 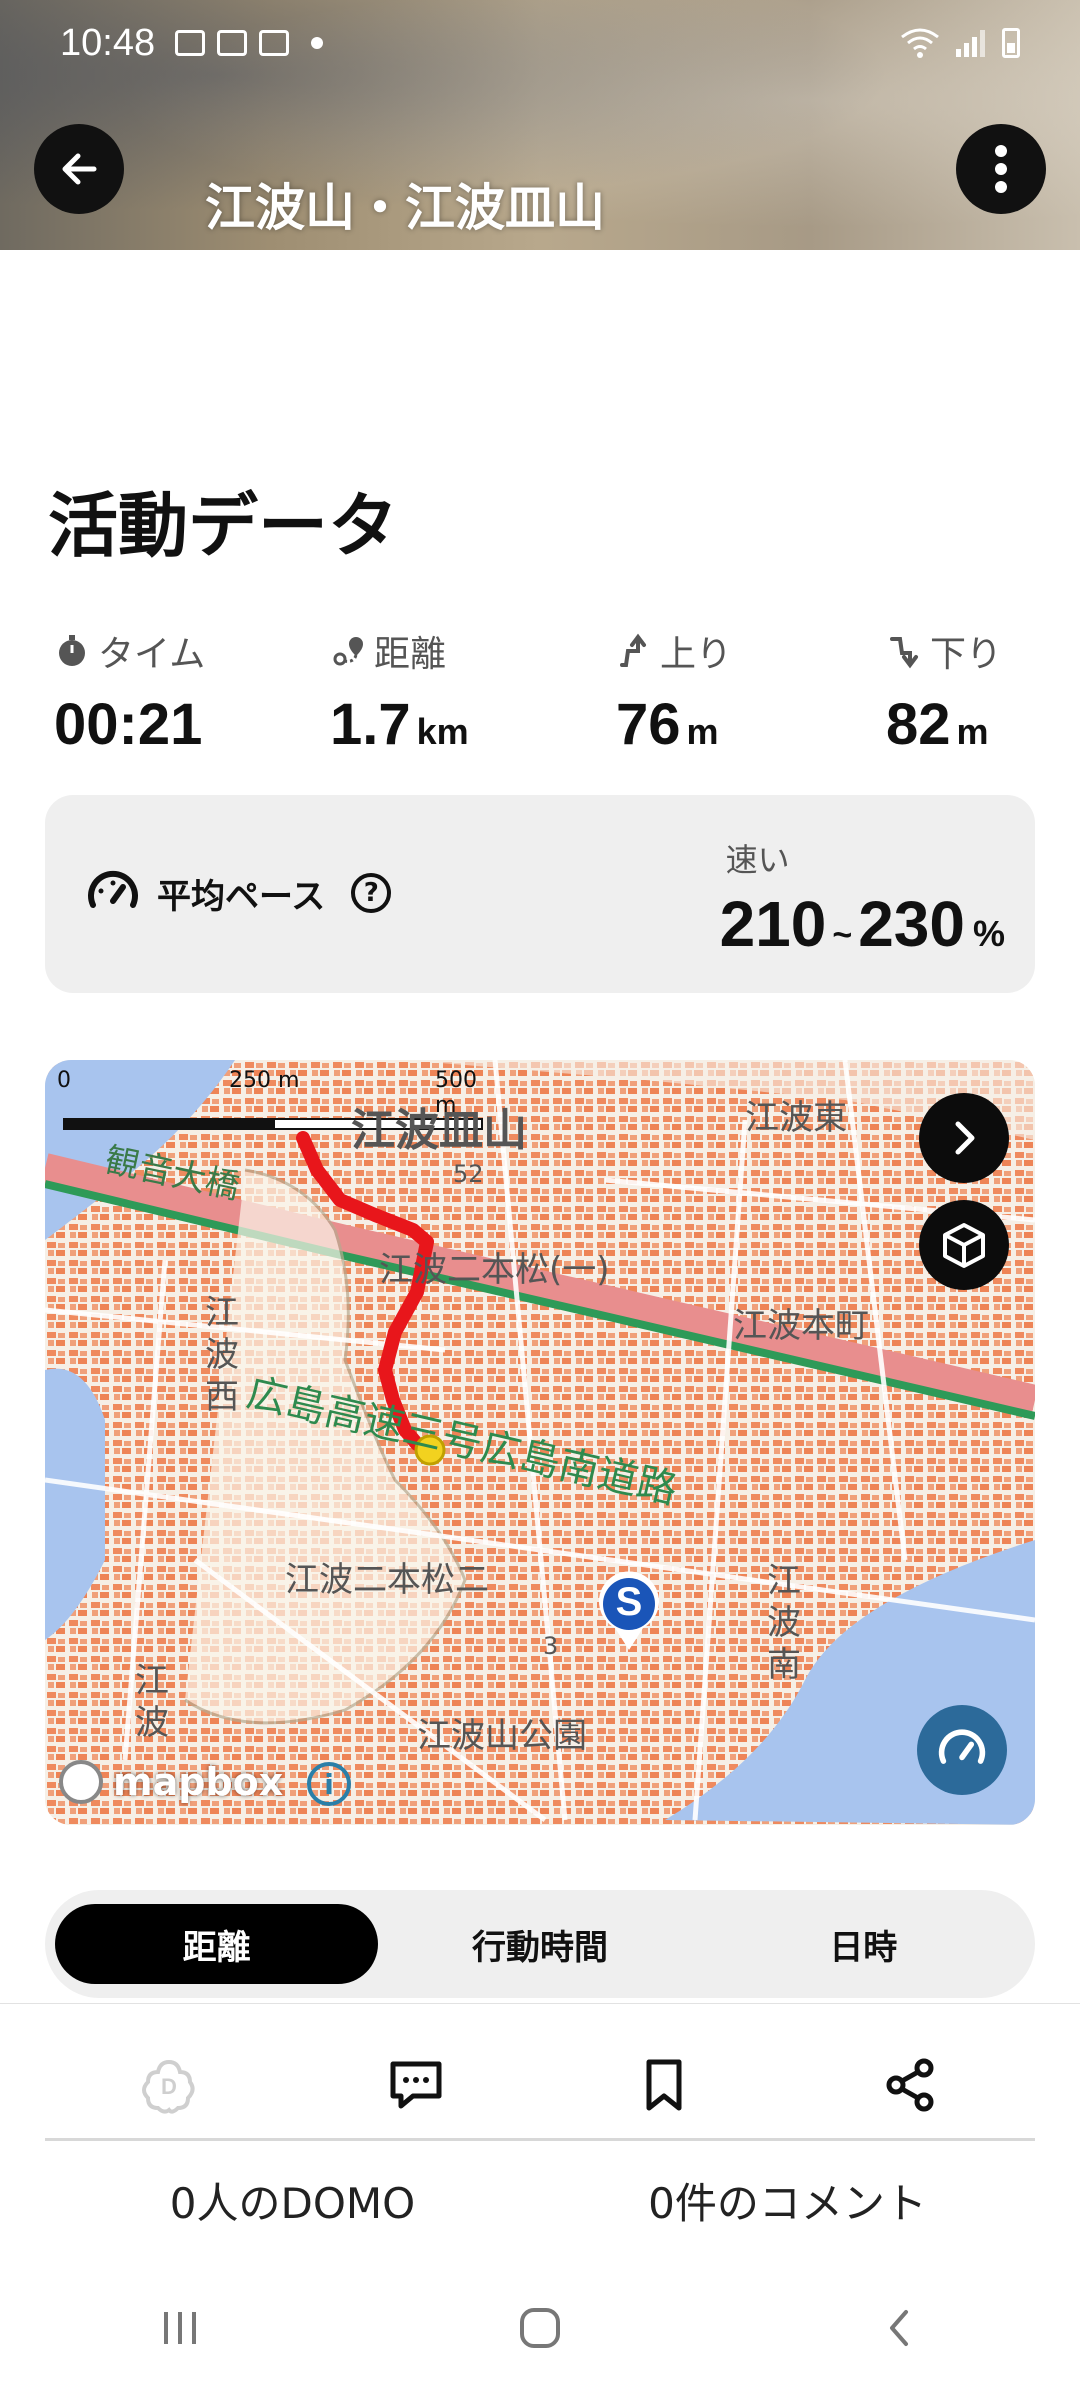 I want to click on stat-distance: 距離 1.7 km, so click(x=399, y=691).